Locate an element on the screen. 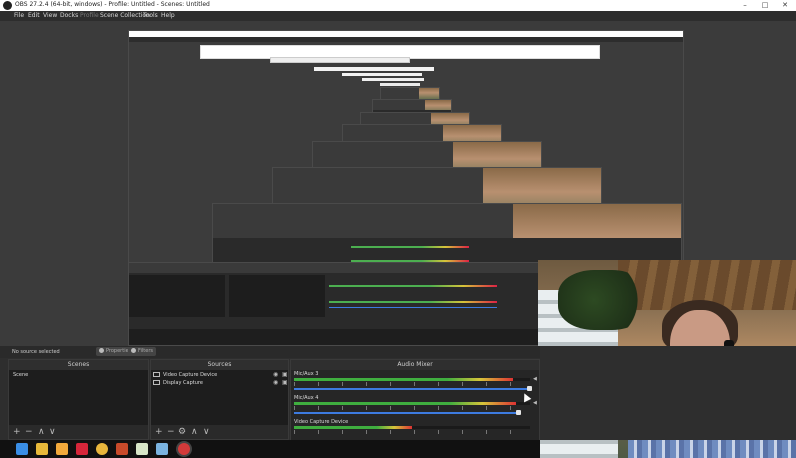  feather-app-icon is located at coordinates (122, 449).